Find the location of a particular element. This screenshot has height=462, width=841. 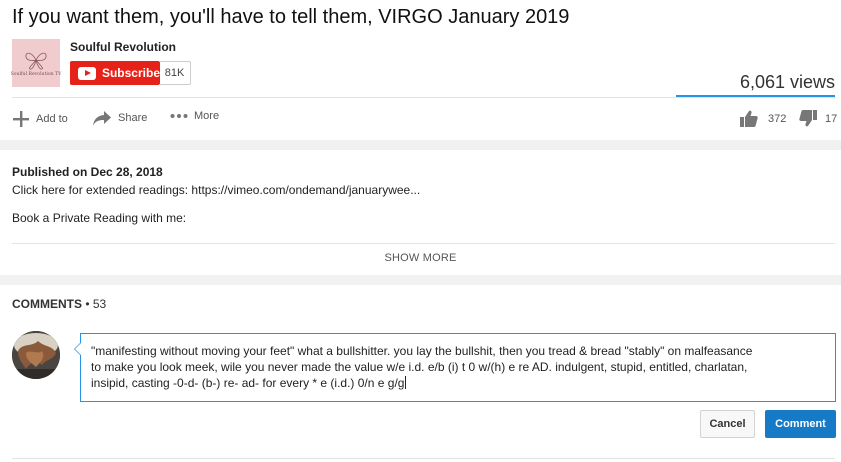

comments-label: COMMENTS is located at coordinates (47, 304).